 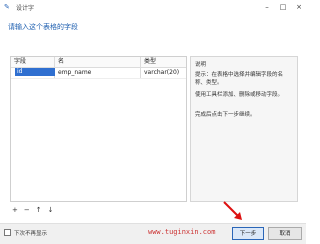 What do you see at coordinates (225, 115) in the screenshot?
I see `help-paragraph-3: 完成后点击下一步继续。` at bounding box center [225, 115].